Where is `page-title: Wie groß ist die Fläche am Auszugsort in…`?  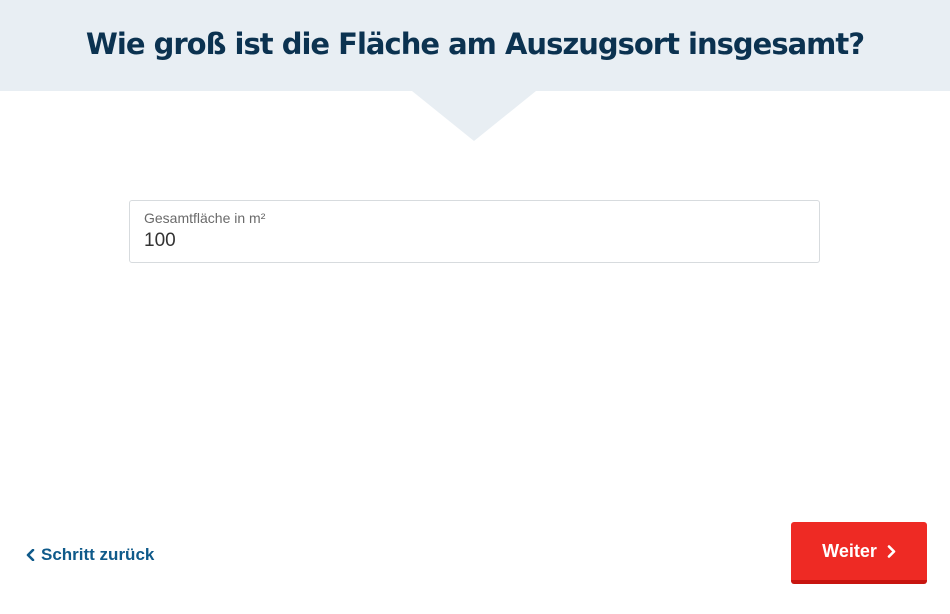 page-title: Wie groß ist die Fläche am Auszugsort in… is located at coordinates (475, 44).